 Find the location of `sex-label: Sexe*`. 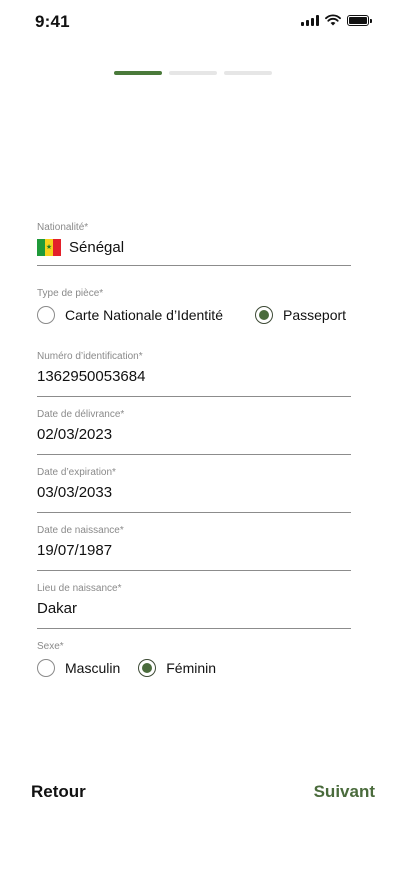

sex-label: Sexe* is located at coordinates (50, 646).